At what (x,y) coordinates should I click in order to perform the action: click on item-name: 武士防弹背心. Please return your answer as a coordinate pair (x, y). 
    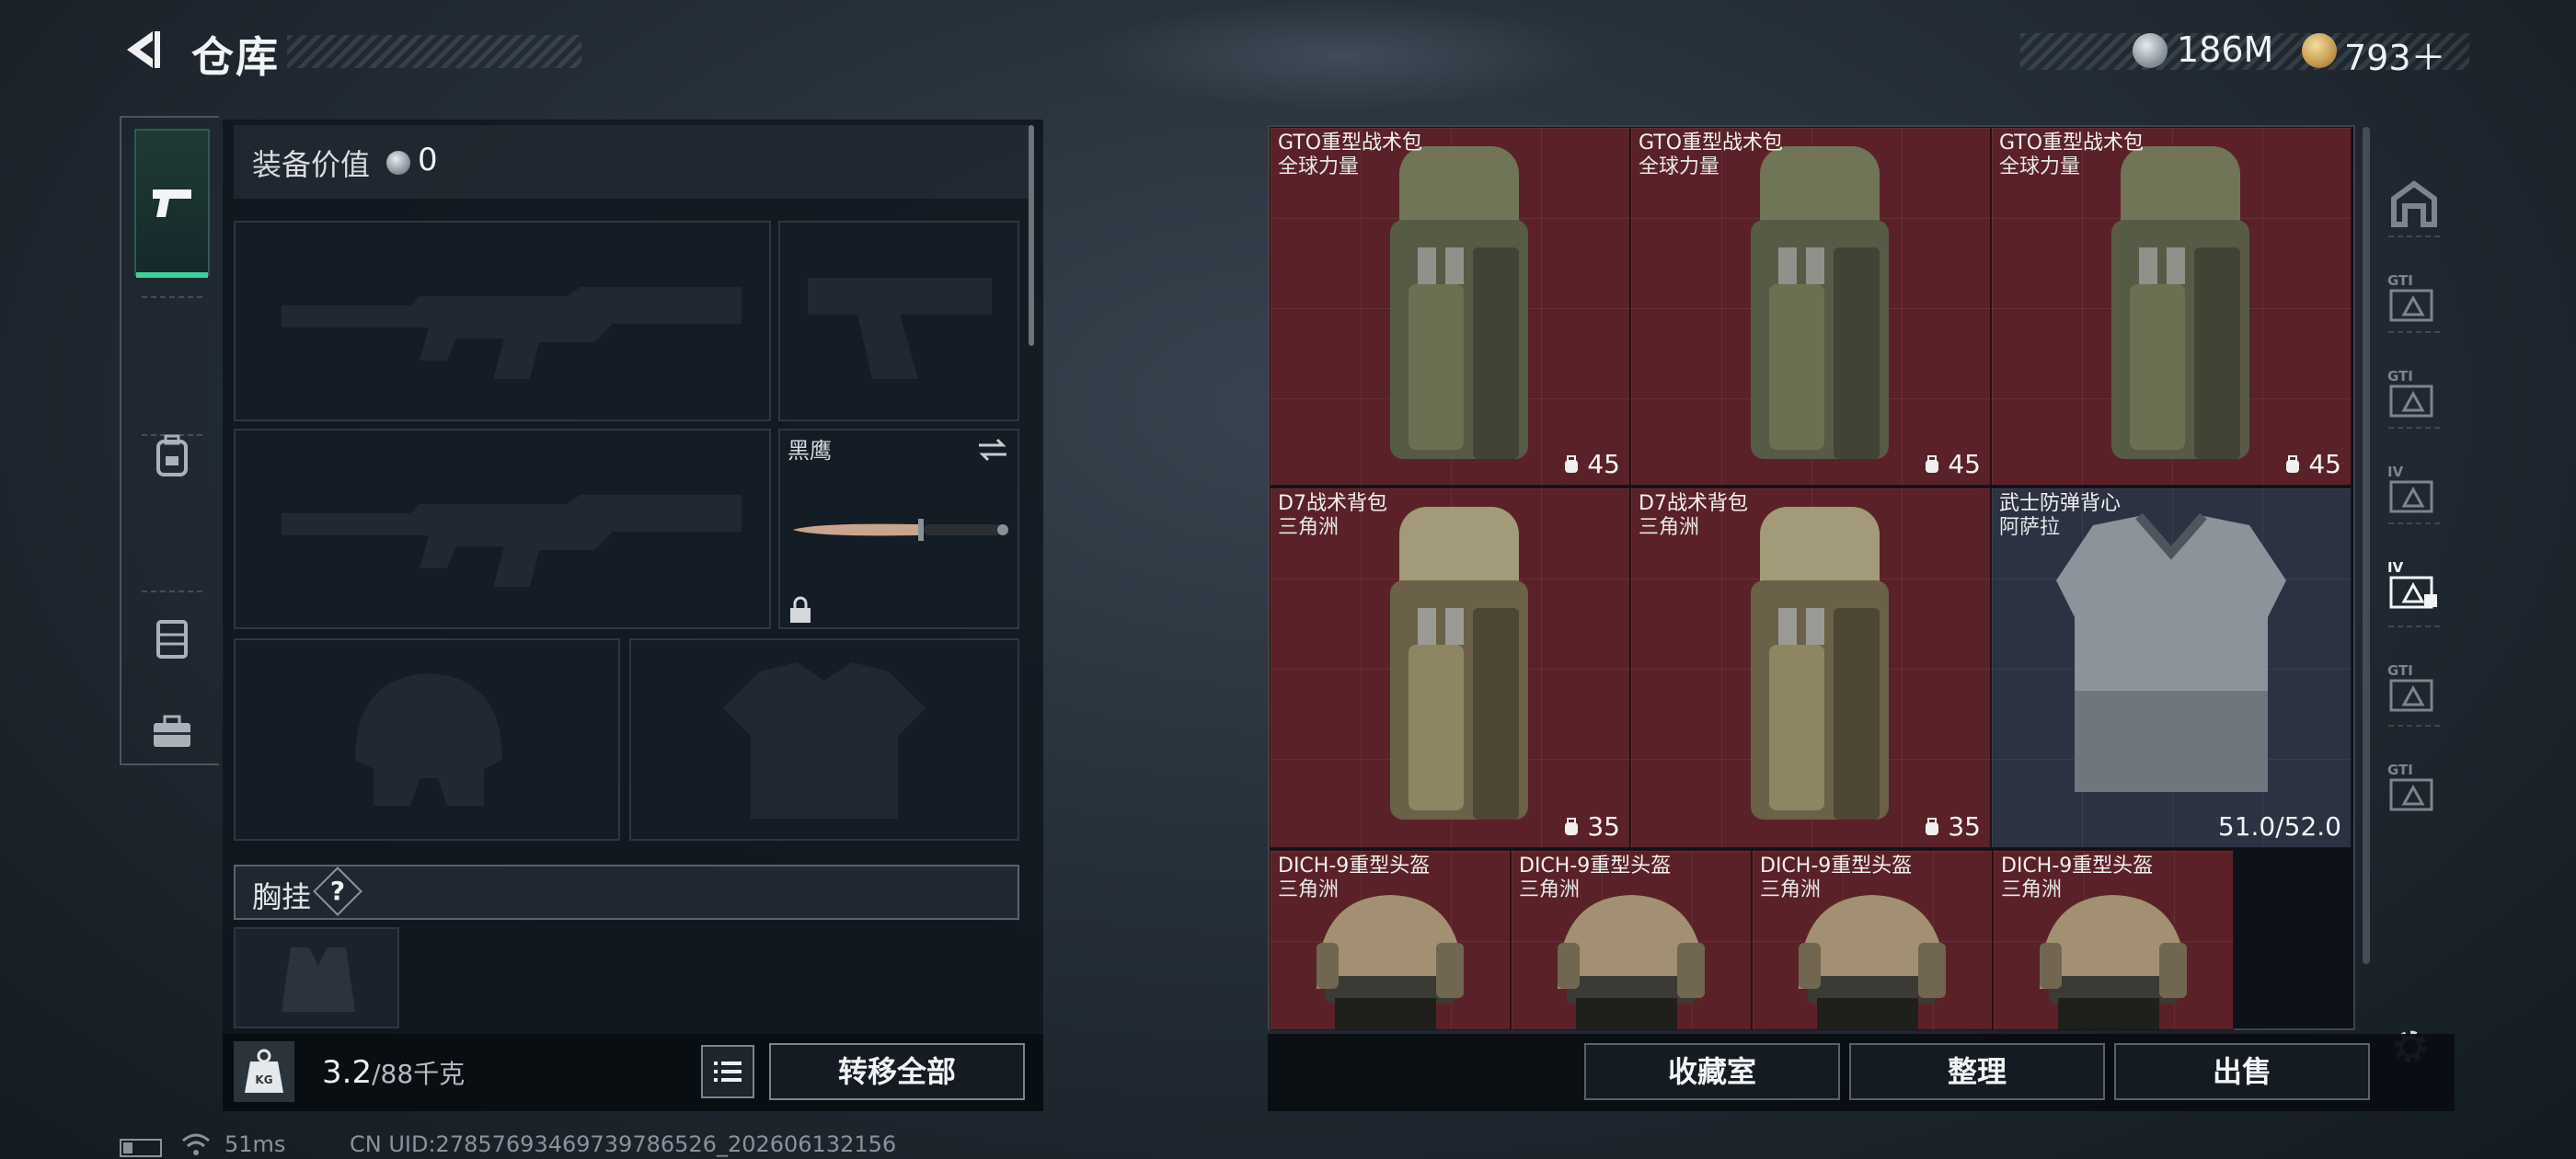
    Looking at the image, I should click on (2060, 503).